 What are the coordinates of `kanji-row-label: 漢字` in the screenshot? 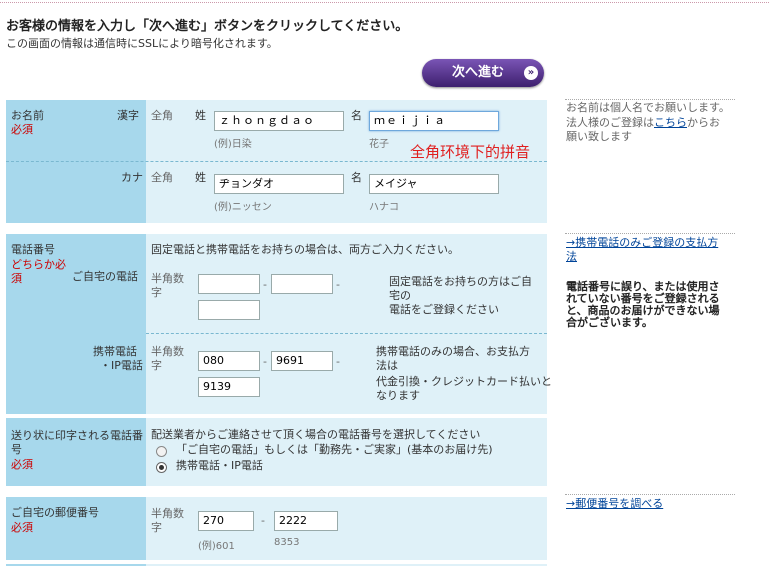 It's located at (128, 115).